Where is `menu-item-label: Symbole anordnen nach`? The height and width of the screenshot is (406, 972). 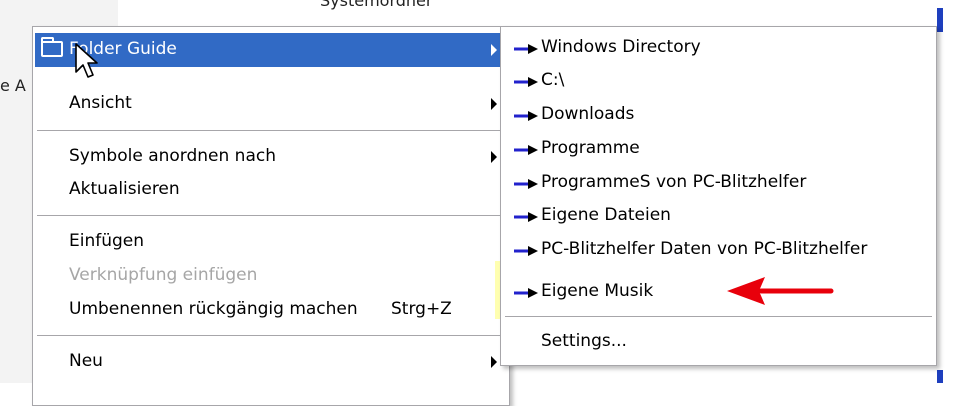
menu-item-label: Symbole anordnen nach is located at coordinates (172, 156).